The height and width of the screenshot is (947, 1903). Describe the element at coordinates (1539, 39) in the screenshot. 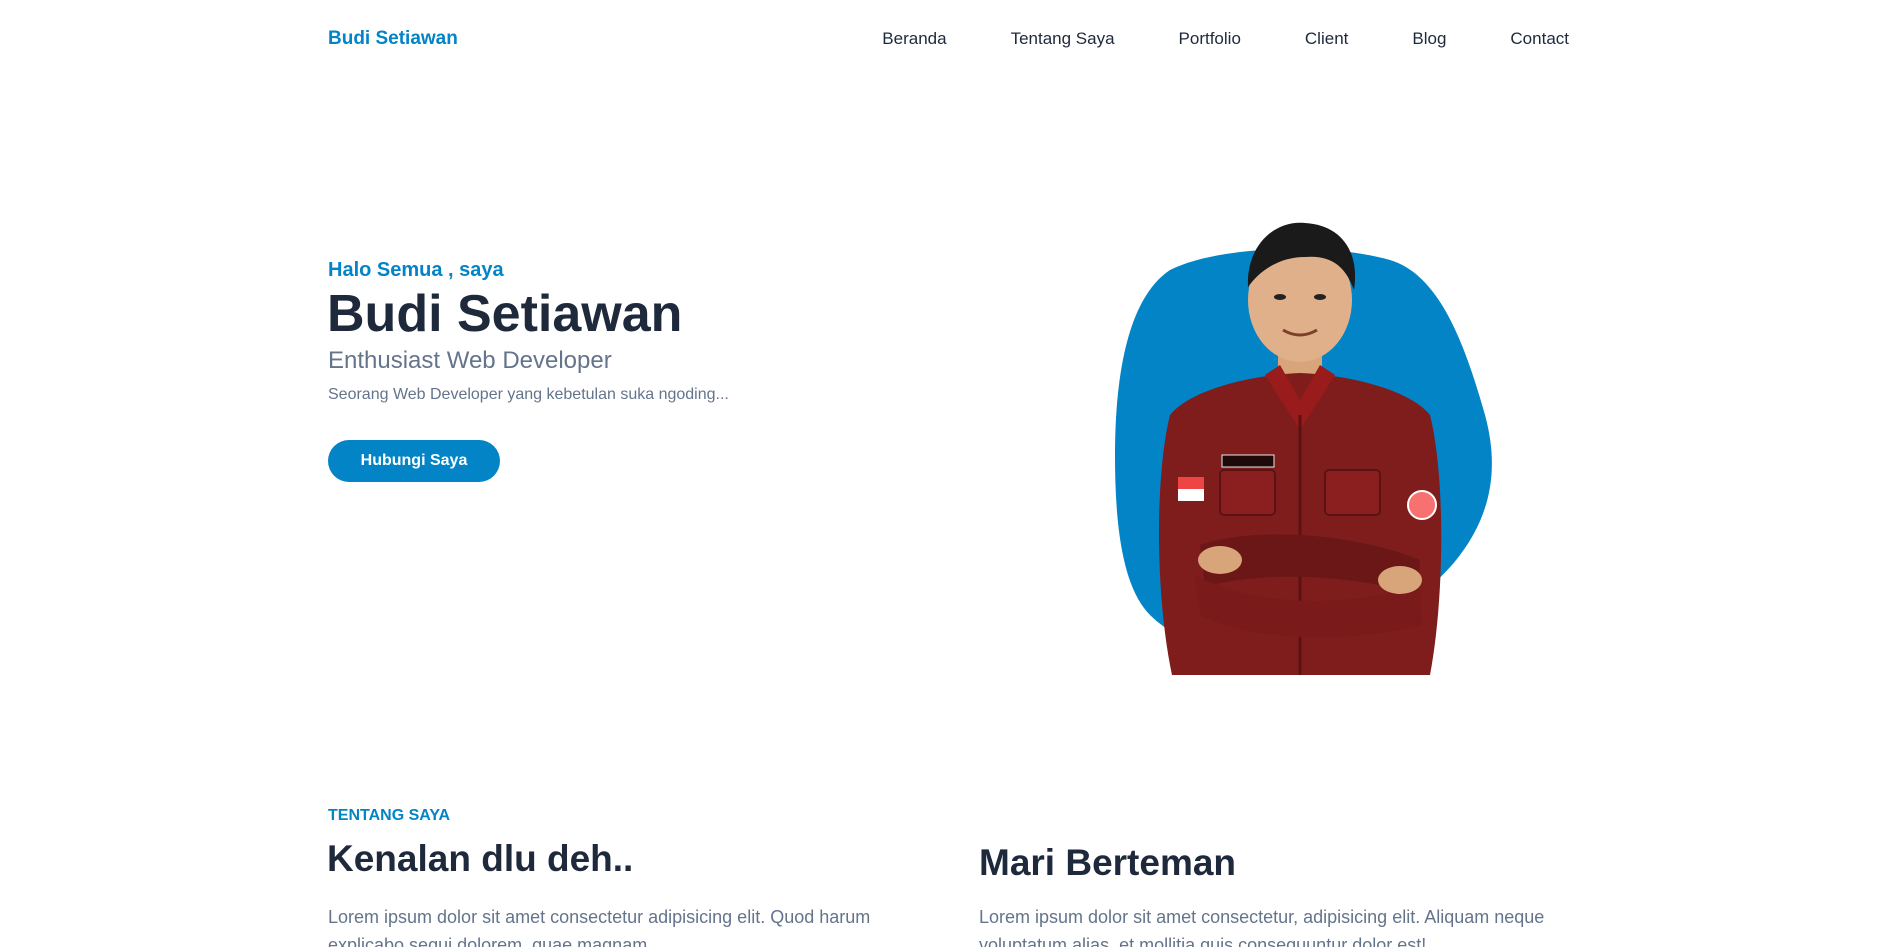

I see `nav-link-contact: Contact` at that location.